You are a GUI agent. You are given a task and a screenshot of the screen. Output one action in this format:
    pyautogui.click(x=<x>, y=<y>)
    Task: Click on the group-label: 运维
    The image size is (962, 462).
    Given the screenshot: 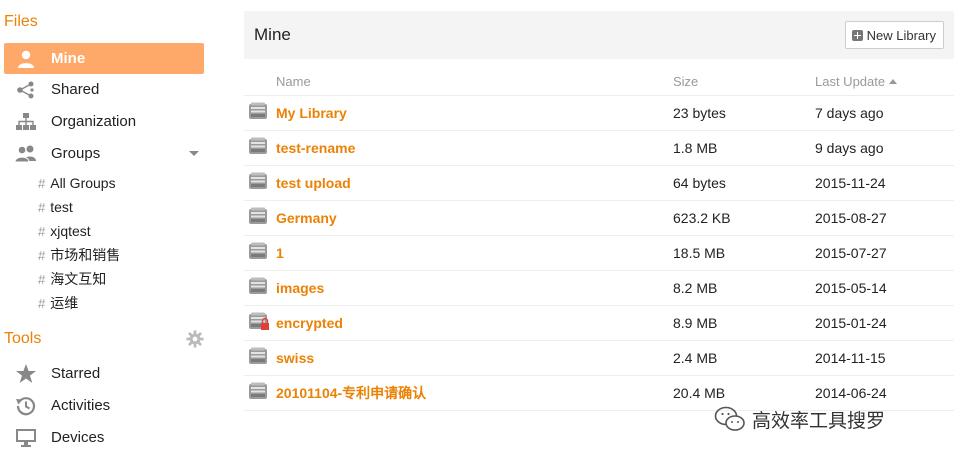 What is the action you would take?
    pyautogui.click(x=64, y=303)
    